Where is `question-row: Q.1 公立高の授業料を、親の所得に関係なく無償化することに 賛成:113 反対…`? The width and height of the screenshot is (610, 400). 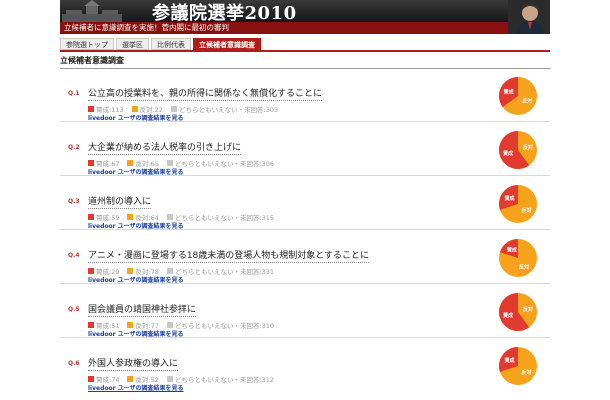
question-row: Q.1 公立高の授業料を、親の所得に関係なく無償化することに 賛成:113 反対… is located at coordinates (305, 97).